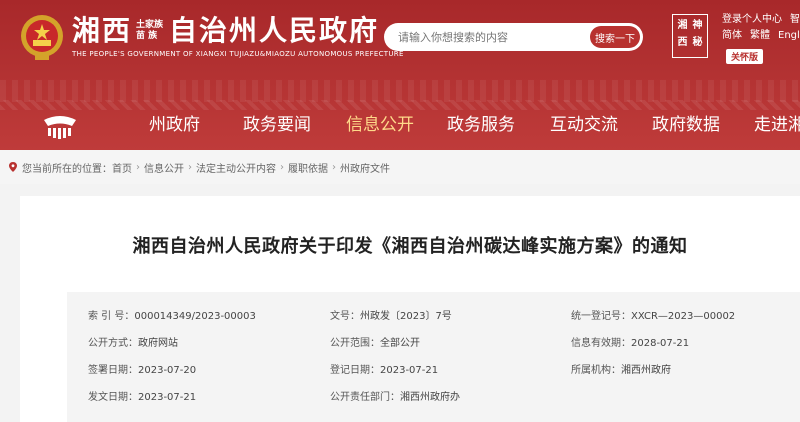 The width and height of the screenshot is (800, 422). What do you see at coordinates (621, 370) in the screenshot?
I see `meta-issuing-agency: 所属机构：湘西州政府` at bounding box center [621, 370].